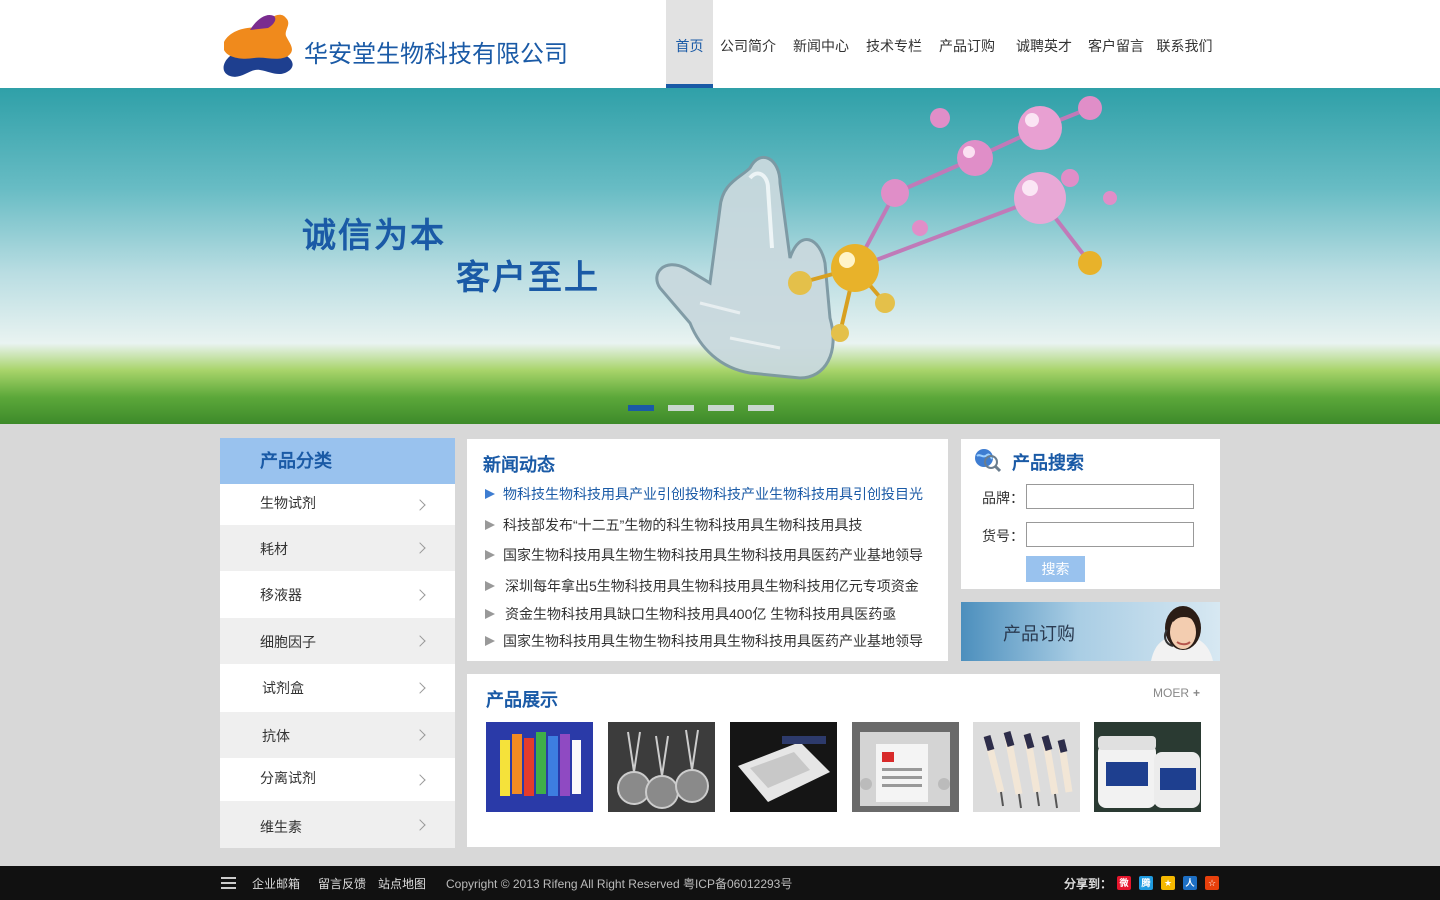 The image size is (1440, 900). I want to click on category-item: 试剂盒, so click(337, 688).